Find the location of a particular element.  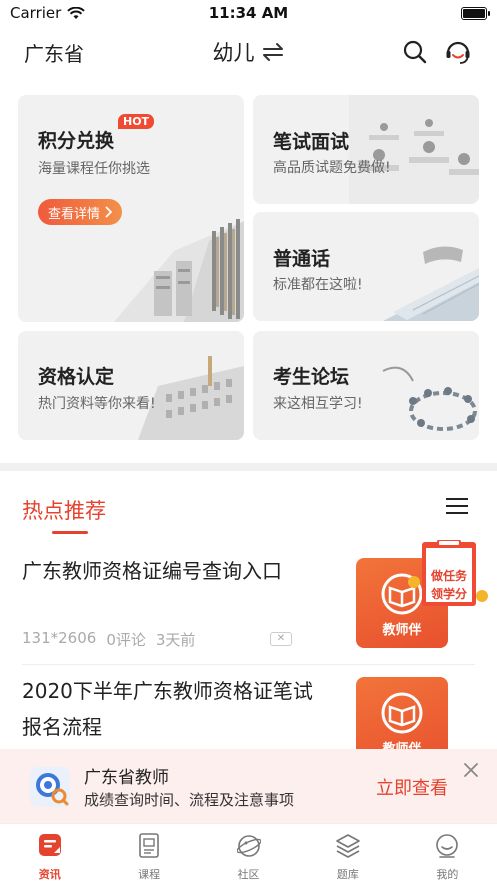

section-divider is located at coordinates (248, 467).